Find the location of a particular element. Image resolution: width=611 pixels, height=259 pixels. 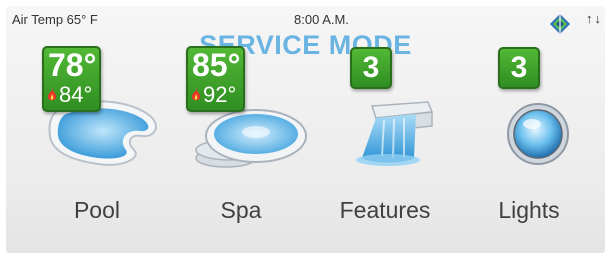

clock: 8:00 A.M. is located at coordinates (321, 19).